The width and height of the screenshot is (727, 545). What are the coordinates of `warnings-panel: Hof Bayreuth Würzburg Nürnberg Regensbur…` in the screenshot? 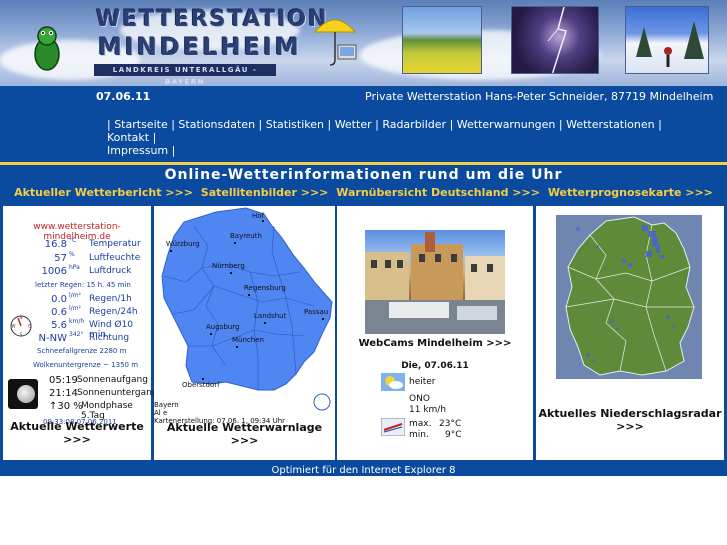 It's located at (244, 333).